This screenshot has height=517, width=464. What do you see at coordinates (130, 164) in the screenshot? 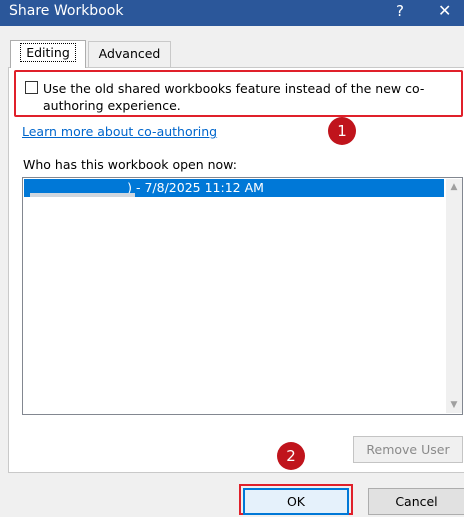
I see `who-has-open-label: Who has this workbook open now:` at bounding box center [130, 164].